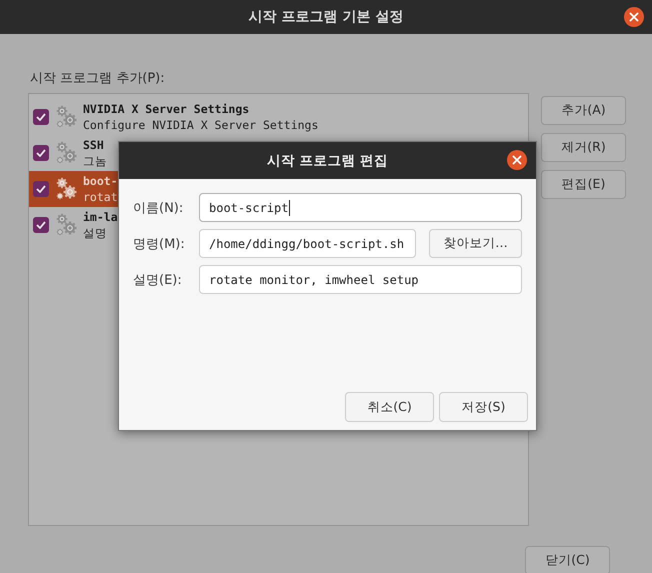 This screenshot has height=573, width=652. Describe the element at coordinates (100, 181) in the screenshot. I see `program-name: boot-` at that location.